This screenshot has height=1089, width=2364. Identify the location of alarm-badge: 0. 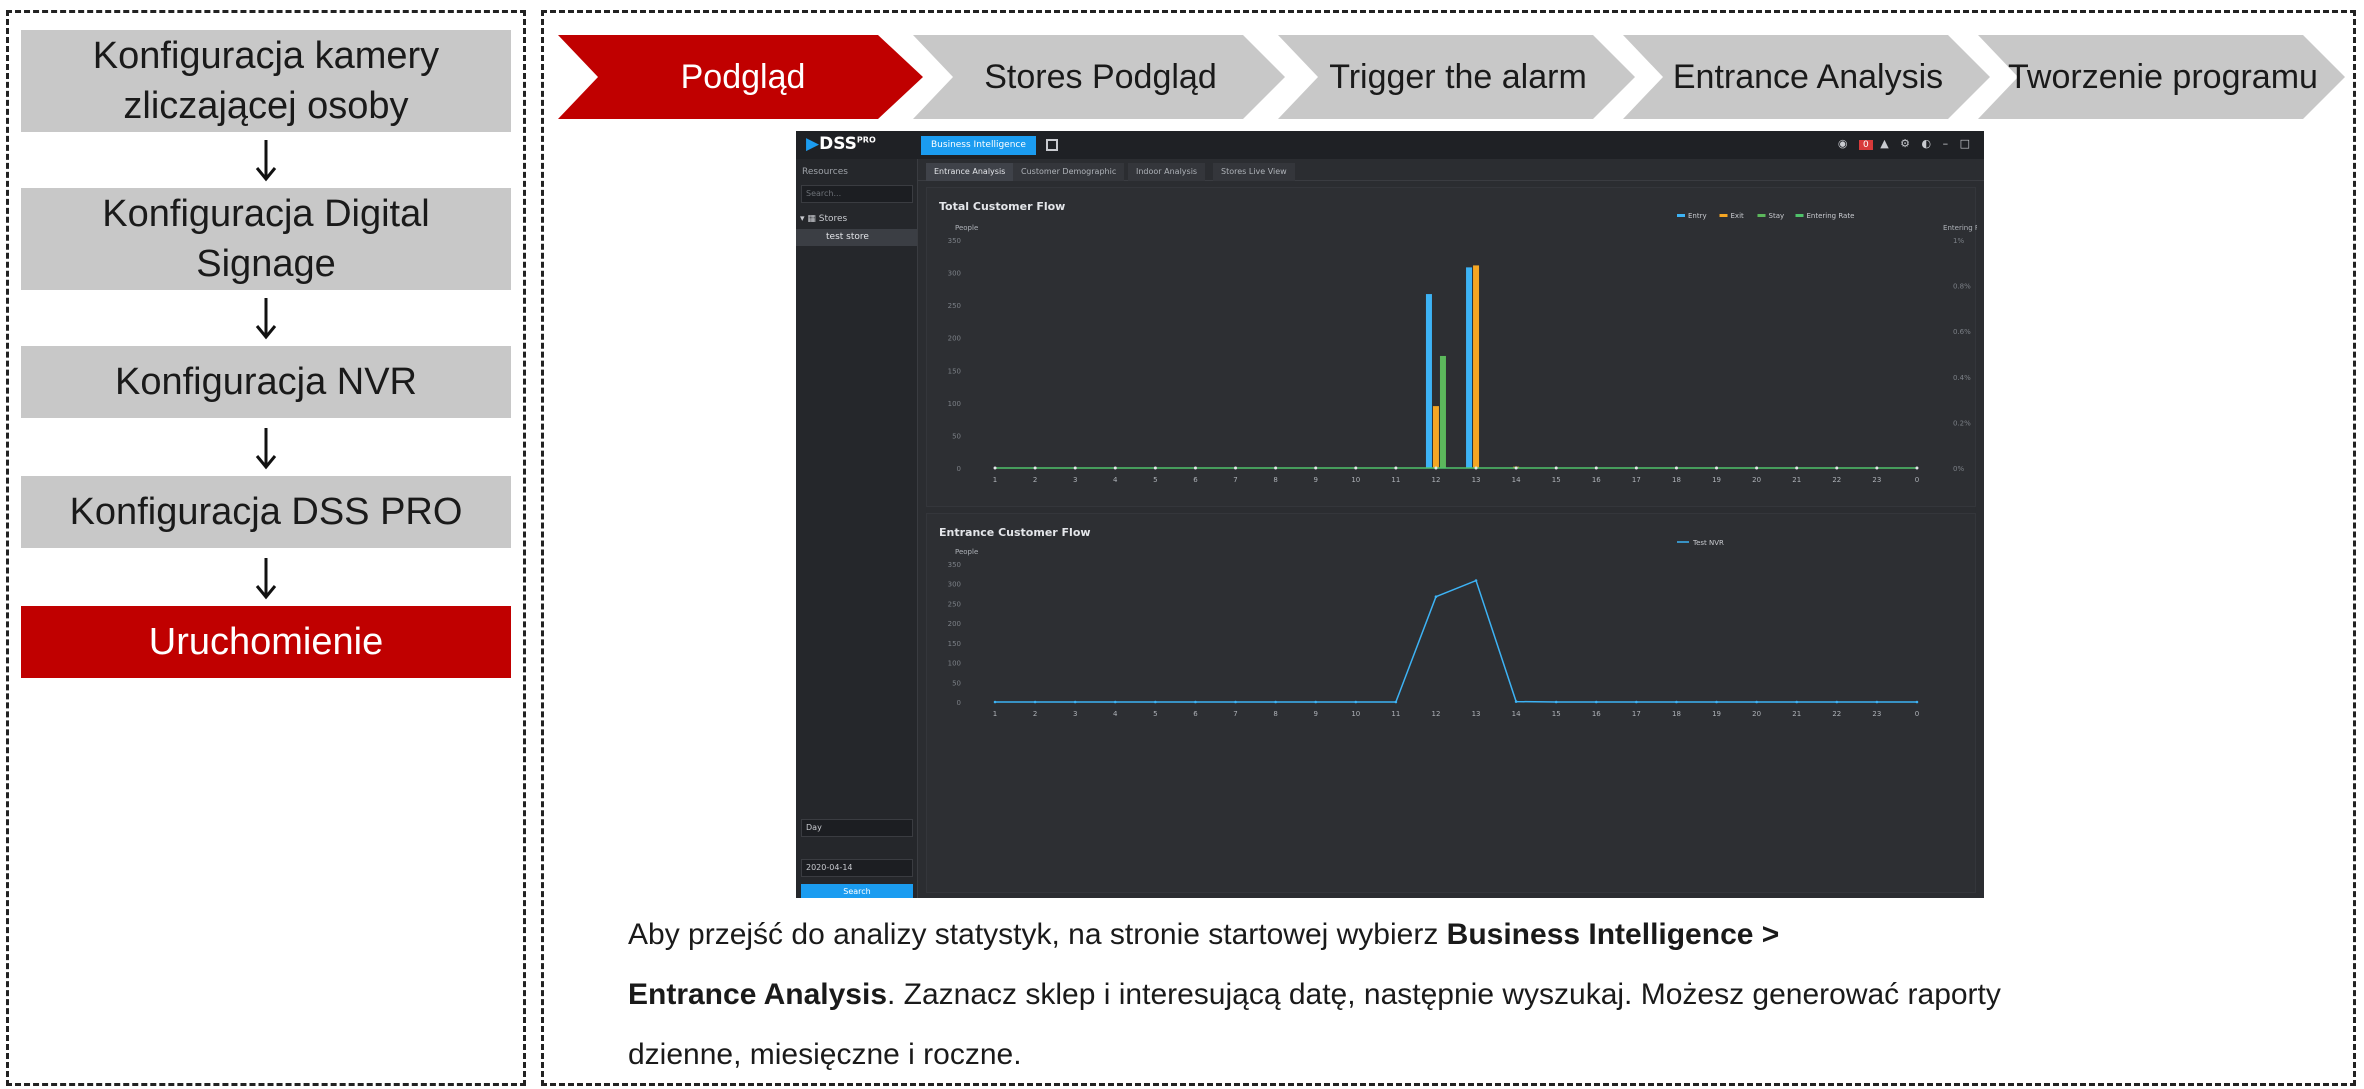
(1865, 145).